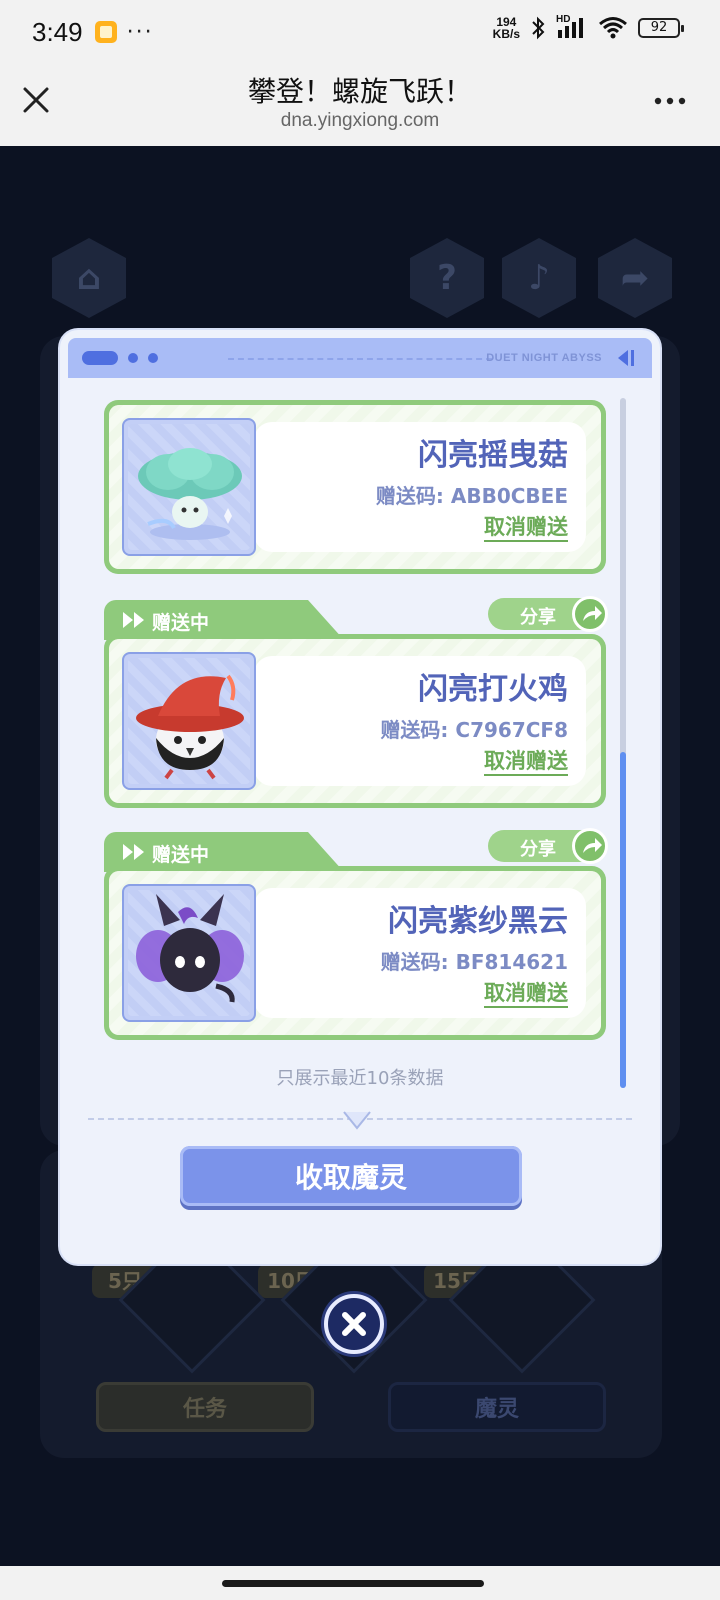 Image resolution: width=720 pixels, height=1600 pixels. Describe the element at coordinates (355, 721) in the screenshot. I see `gift-card: 闪亮打火鸡 赠送码: C7967CF8 取消赠送` at that location.